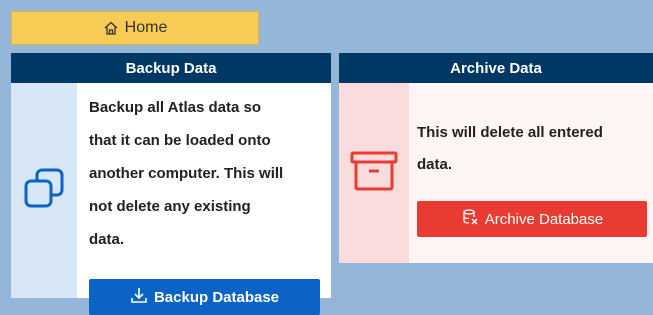 This screenshot has width=653, height=315. What do you see at coordinates (496, 68) in the screenshot?
I see `archive-panel-title: Archive Data` at bounding box center [496, 68].